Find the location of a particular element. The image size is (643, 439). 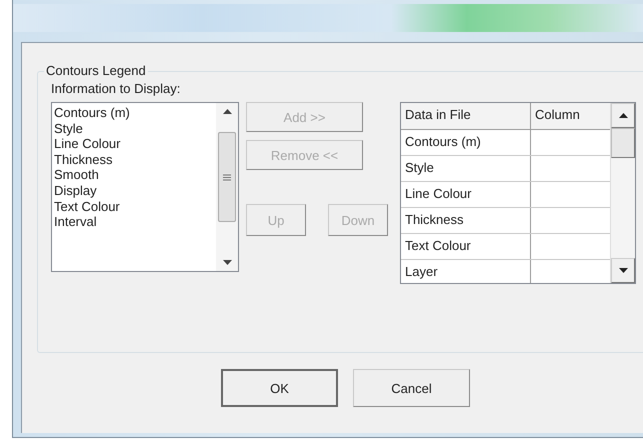

list-item: Interval is located at coordinates (135, 222).